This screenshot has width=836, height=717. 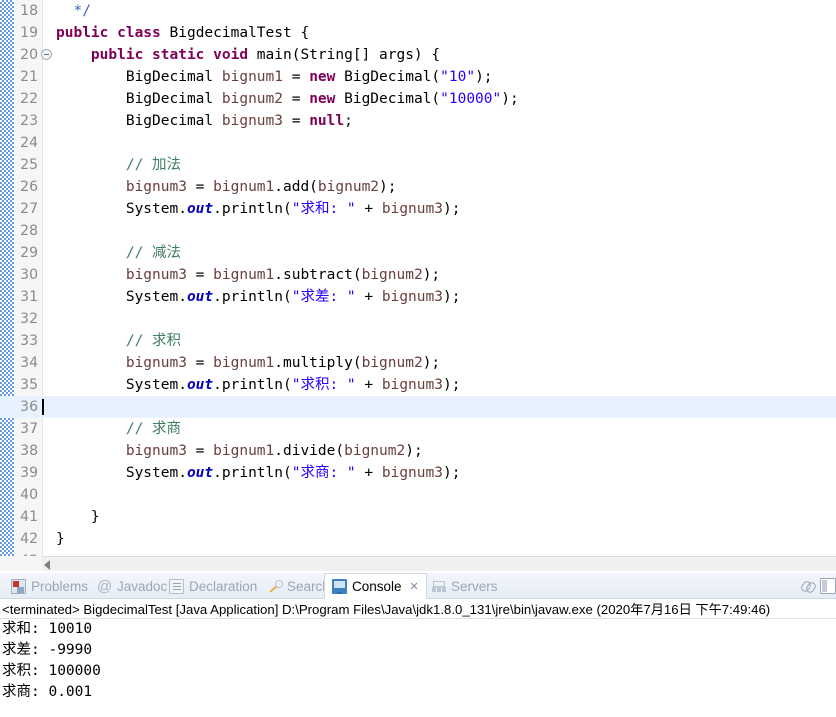 I want to click on code-text: System.out.println("求差: " + bignum3);, so click(x=258, y=297).